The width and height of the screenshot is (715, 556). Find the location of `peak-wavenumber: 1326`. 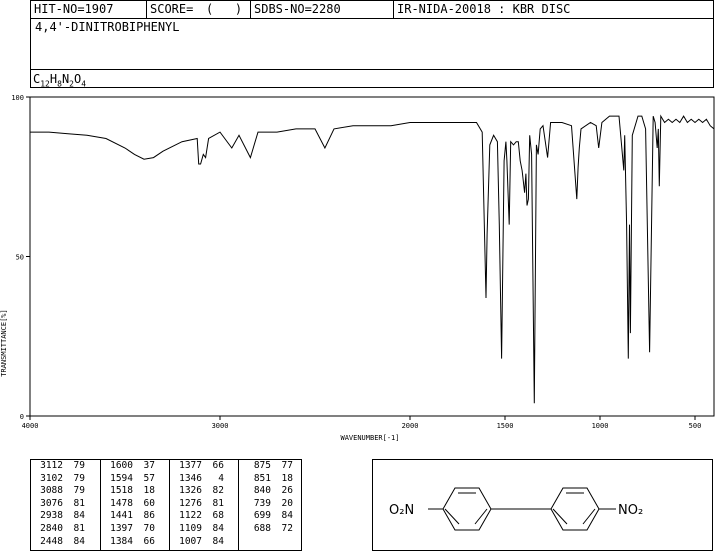

peak-wavenumber: 1326 is located at coordinates (190, 491).